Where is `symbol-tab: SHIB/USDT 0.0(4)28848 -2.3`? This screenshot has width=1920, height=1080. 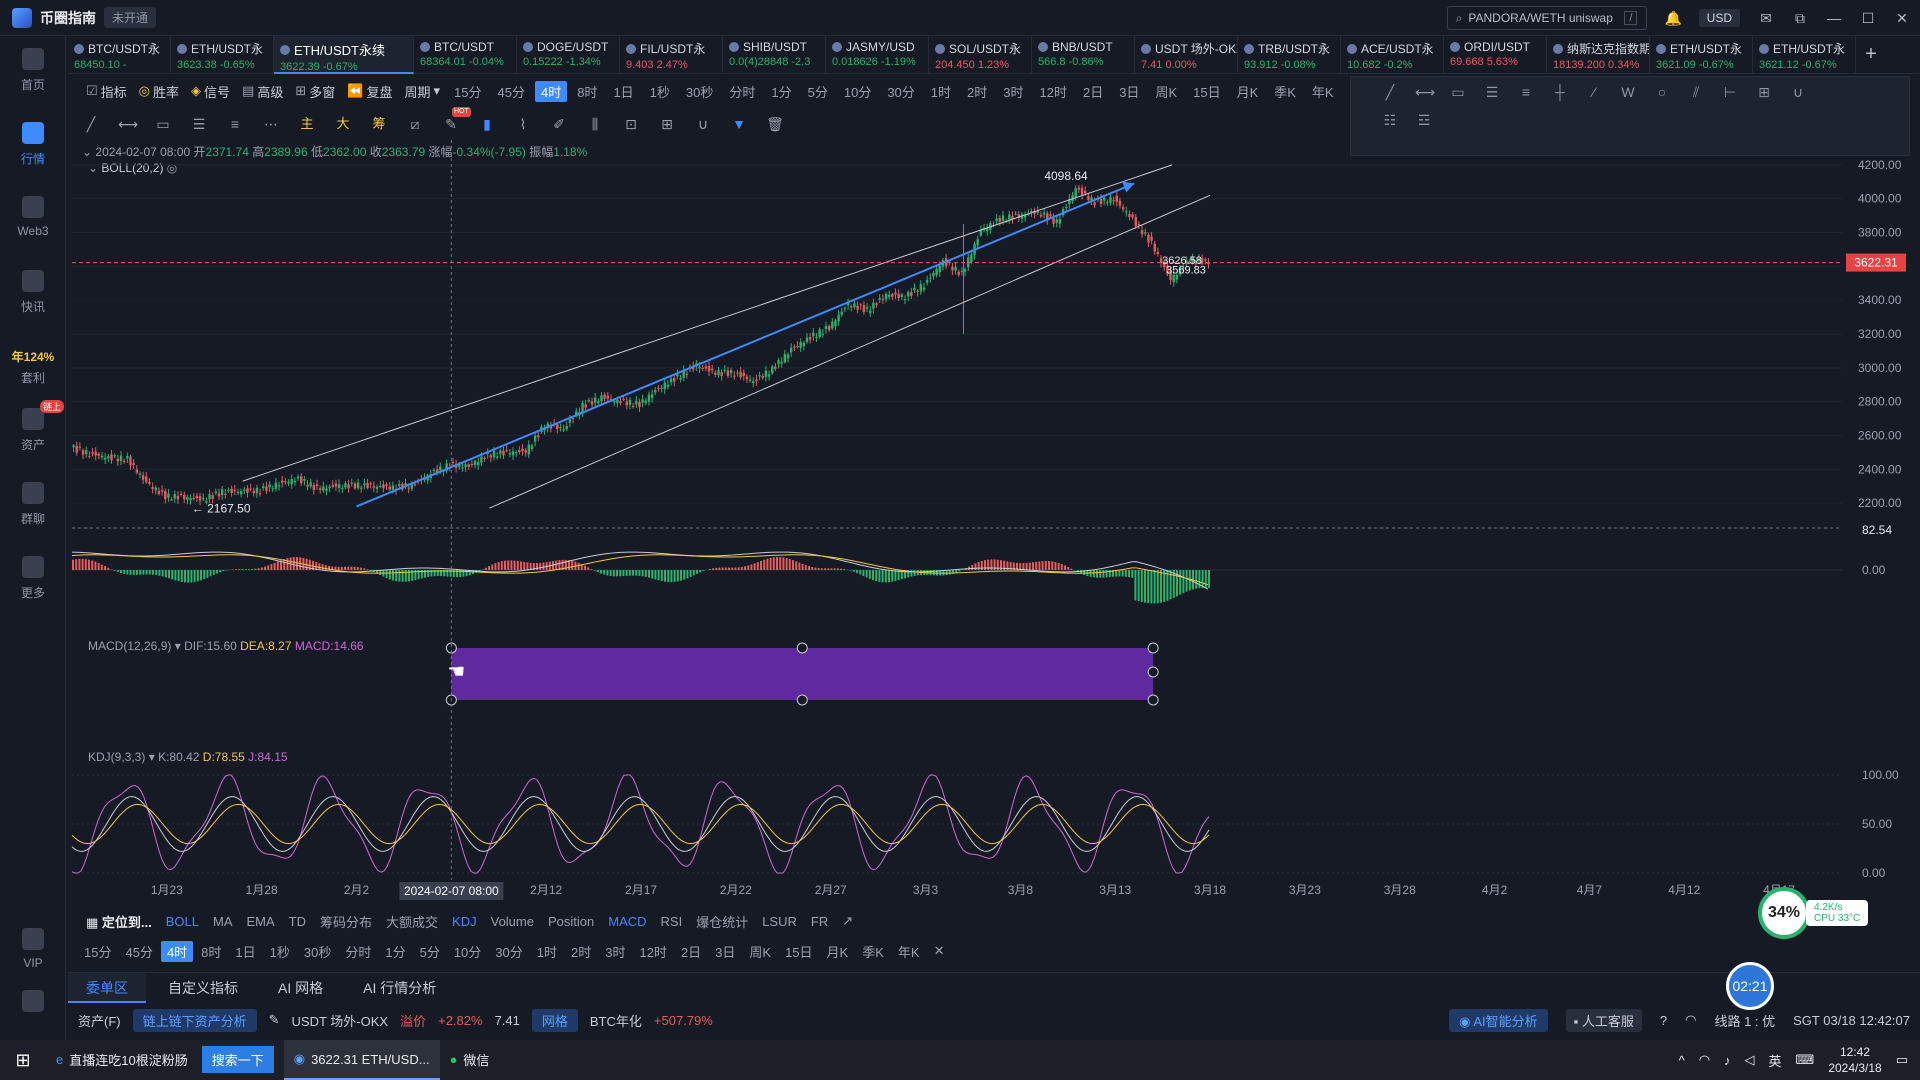
symbol-tab: SHIB/USDT 0.0(4)28848 -2.3 is located at coordinates (774, 55).